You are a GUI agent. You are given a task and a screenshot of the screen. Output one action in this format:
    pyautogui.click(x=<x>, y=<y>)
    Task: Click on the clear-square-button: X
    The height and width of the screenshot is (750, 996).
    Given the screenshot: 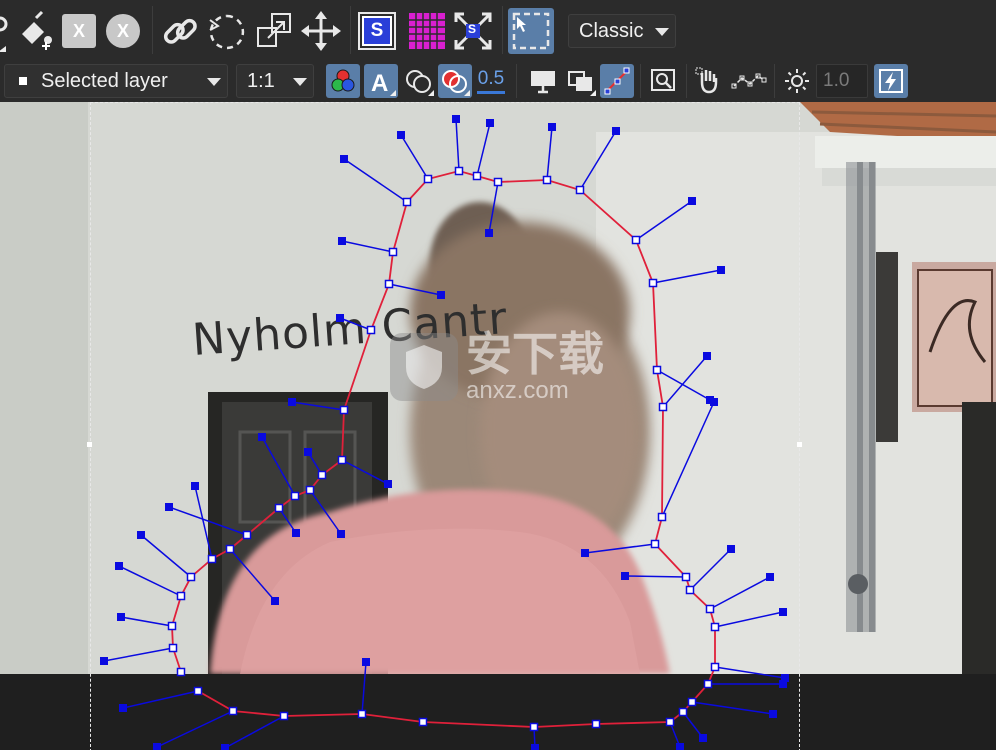 What is the action you would take?
    pyautogui.click(x=79, y=31)
    